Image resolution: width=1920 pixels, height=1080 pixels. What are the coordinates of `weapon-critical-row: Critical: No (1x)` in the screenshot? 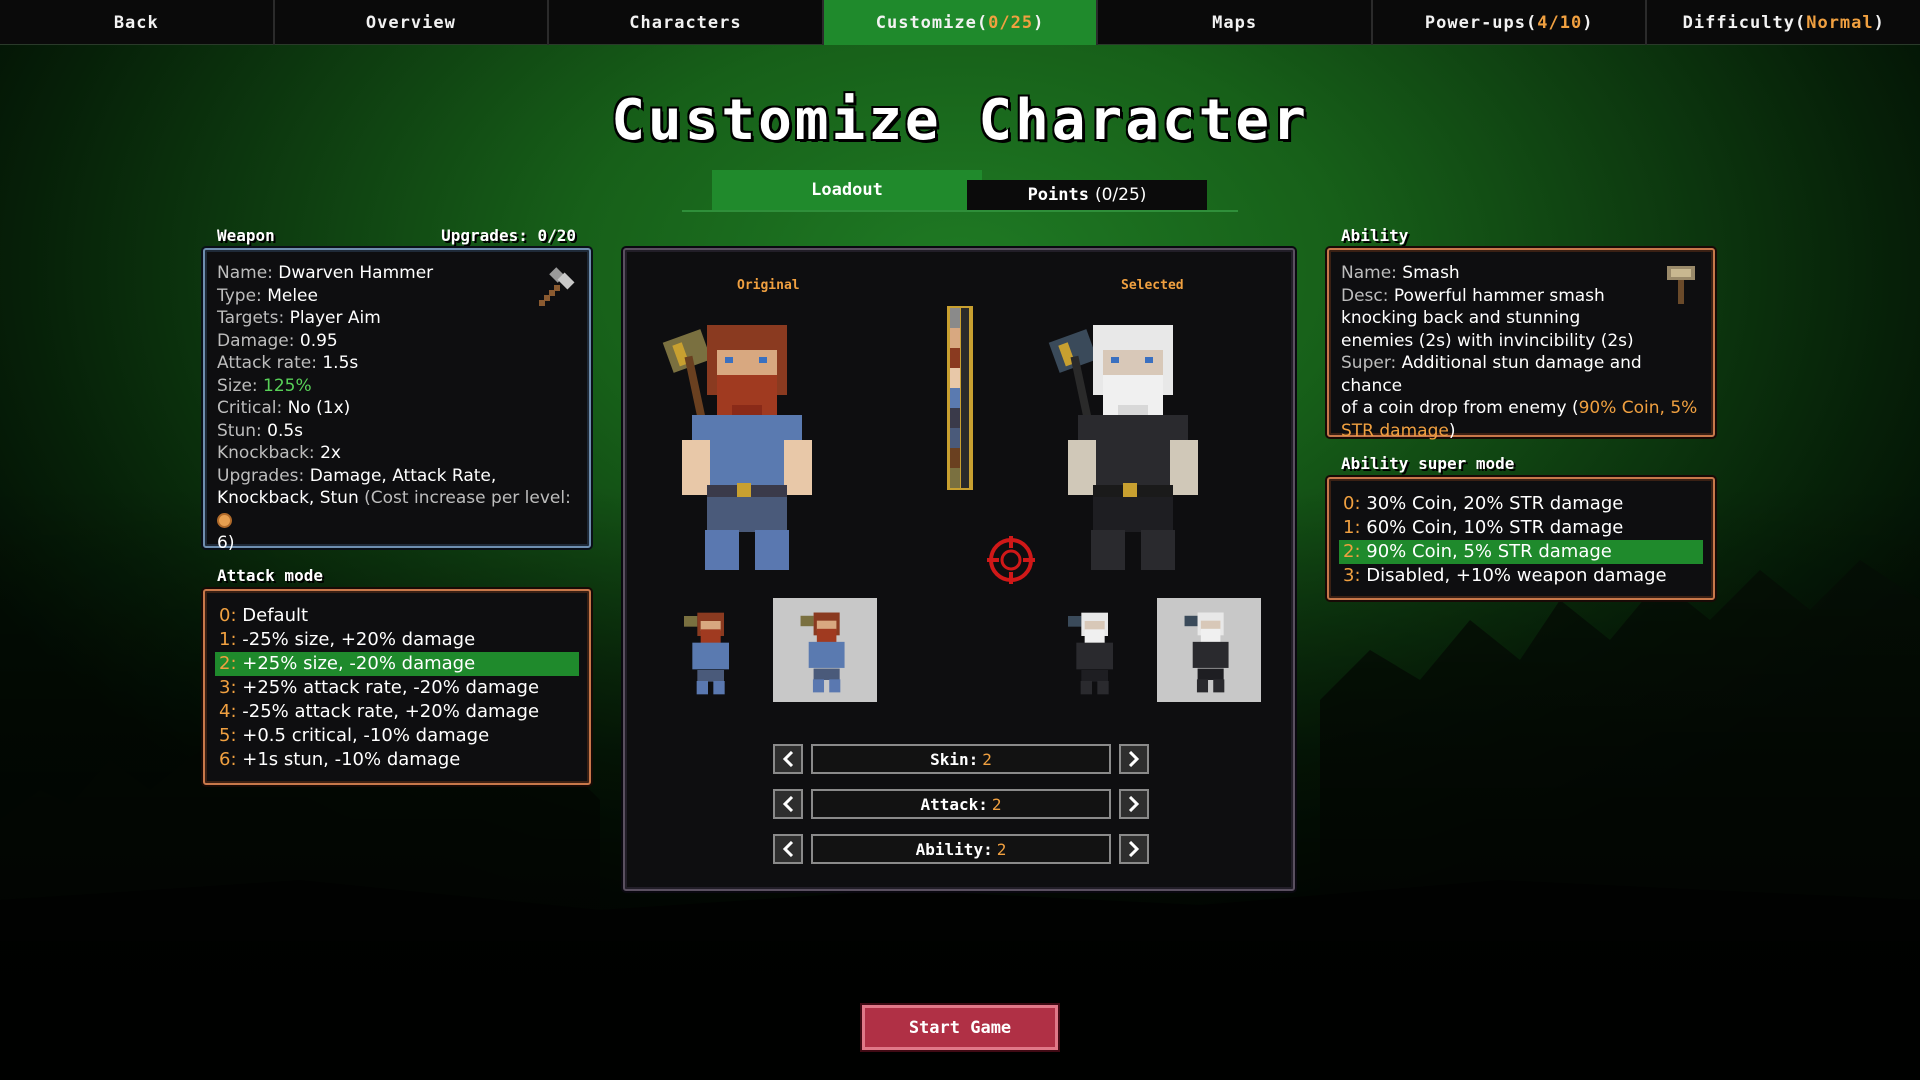 It's located at (397, 408).